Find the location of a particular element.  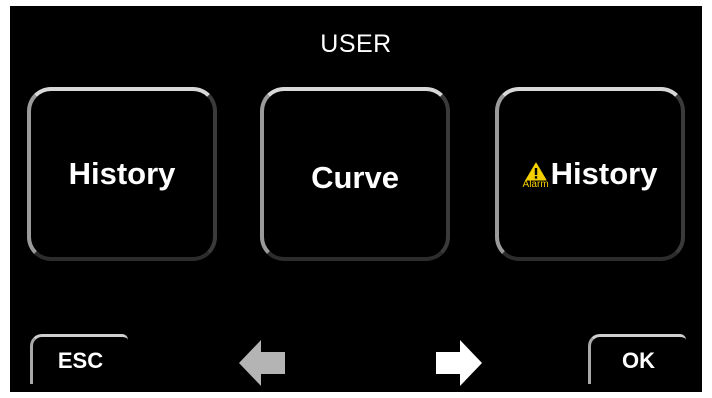

curve-button-label: Curve is located at coordinates (355, 177).